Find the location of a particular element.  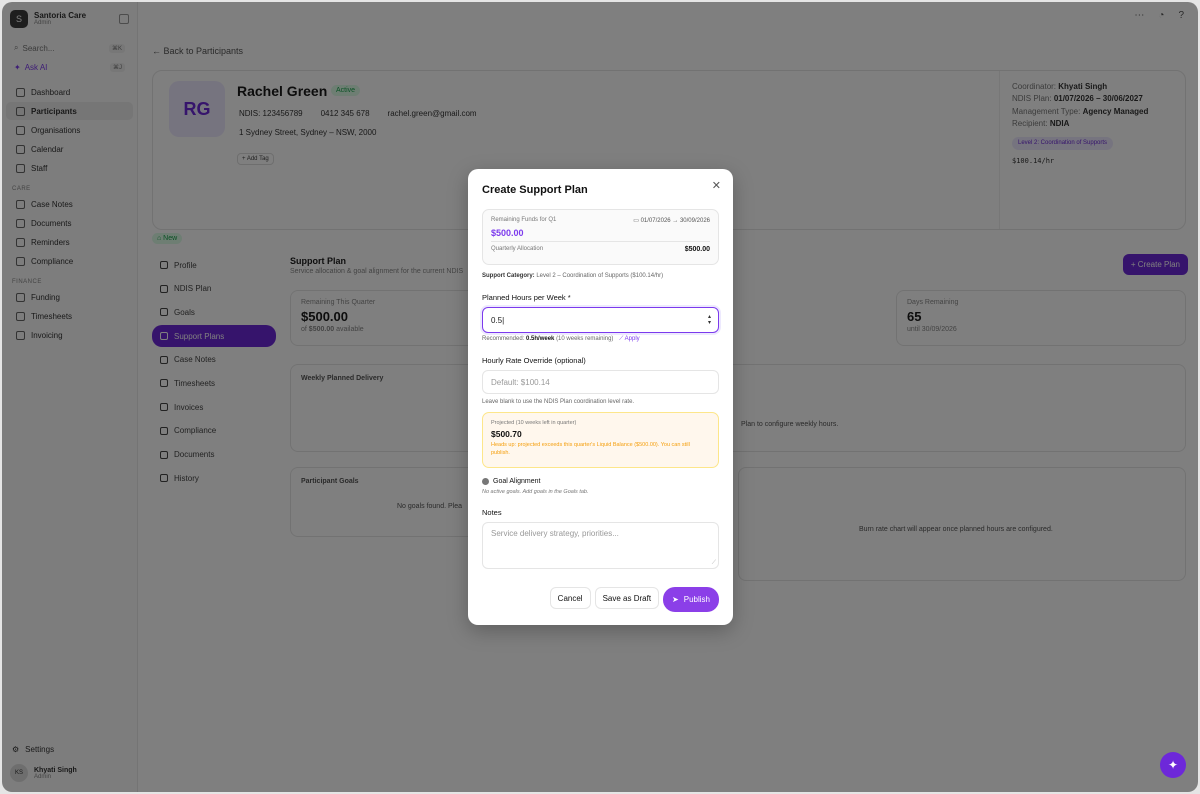

goal-alignment: Goal Alignment is located at coordinates (600, 481).